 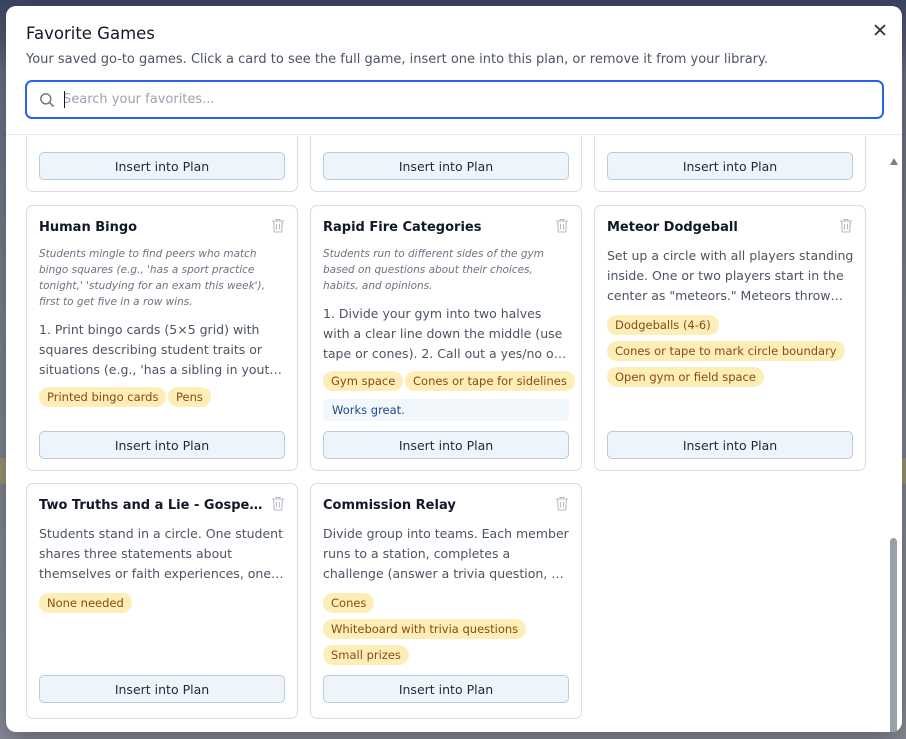 What do you see at coordinates (189, 397) in the screenshot?
I see `equipment-tag: Pens` at bounding box center [189, 397].